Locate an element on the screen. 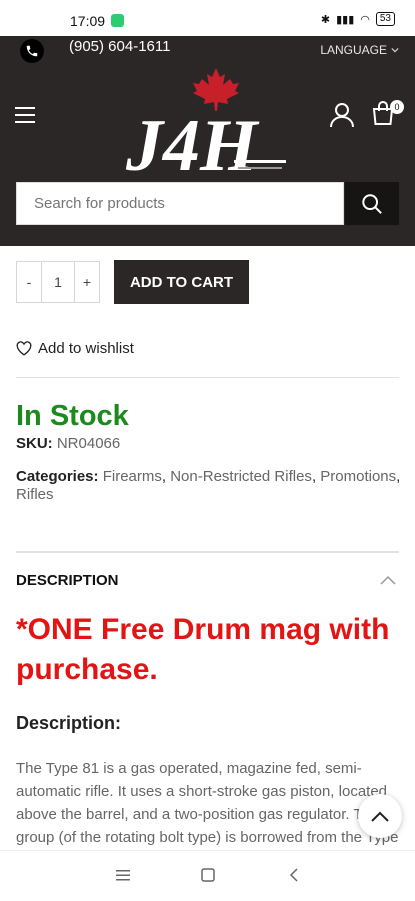  phone-number-link: (905) 604-1611 is located at coordinates (119, 46).